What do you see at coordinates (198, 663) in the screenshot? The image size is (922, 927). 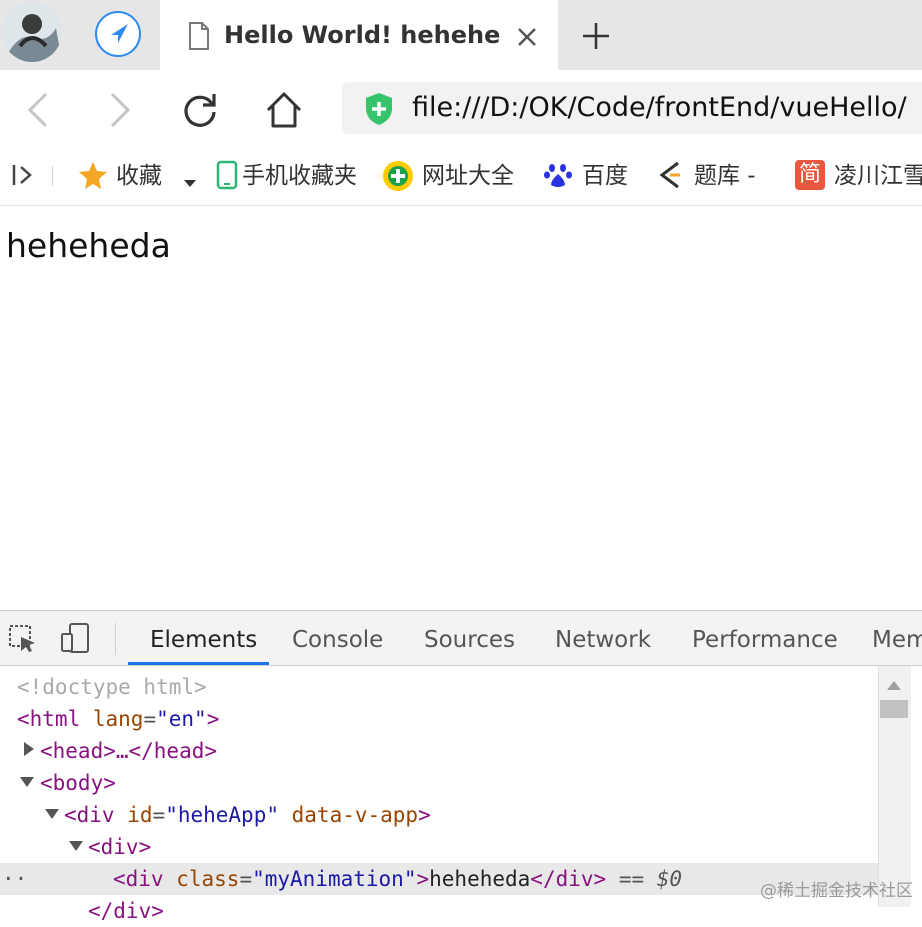 I see `active-tab-indicator` at bounding box center [198, 663].